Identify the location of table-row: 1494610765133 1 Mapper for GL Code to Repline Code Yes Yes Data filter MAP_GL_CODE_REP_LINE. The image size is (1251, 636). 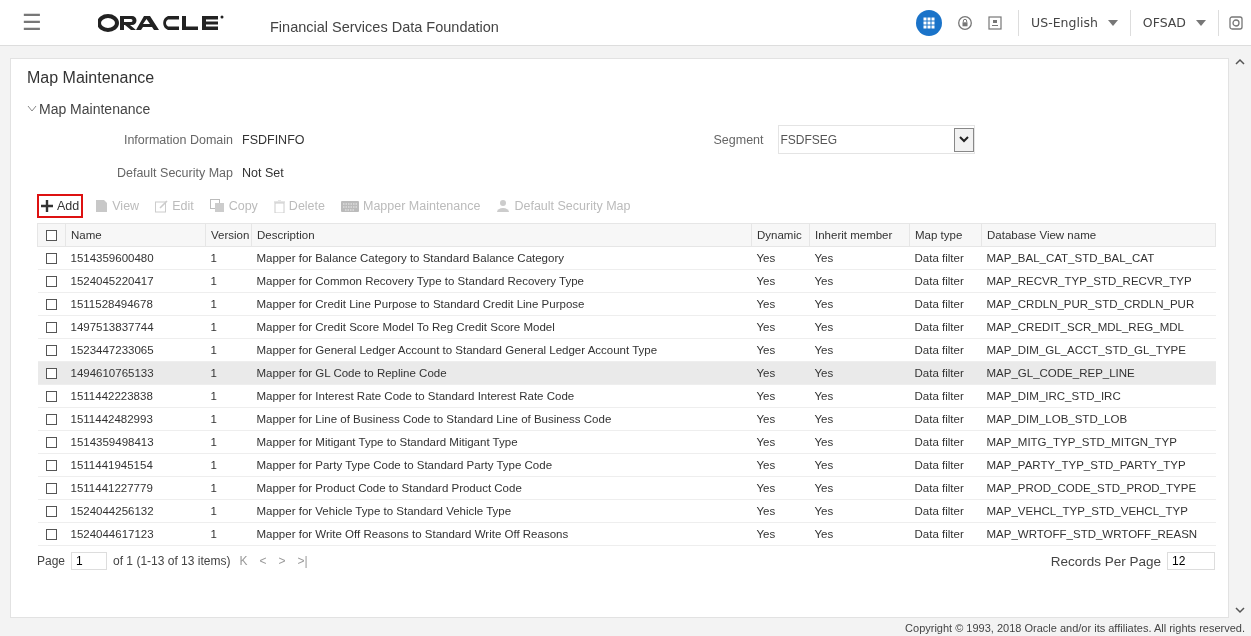
(626, 373).